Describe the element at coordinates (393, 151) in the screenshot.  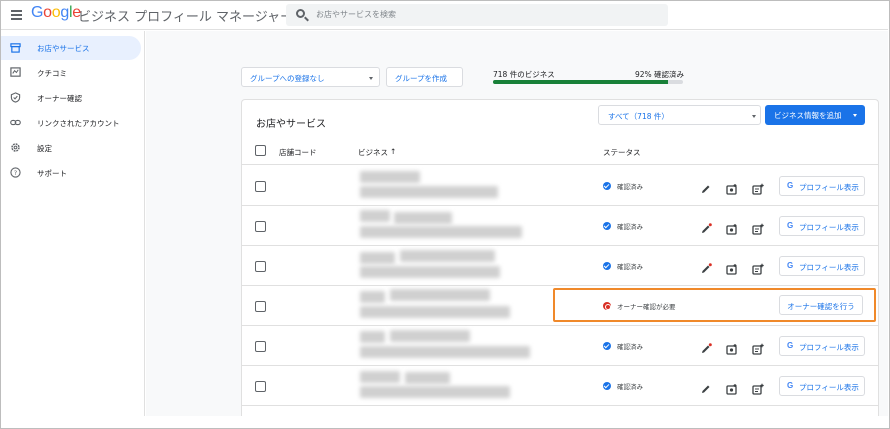
I see `sort-ascending-icon: ↑` at that location.